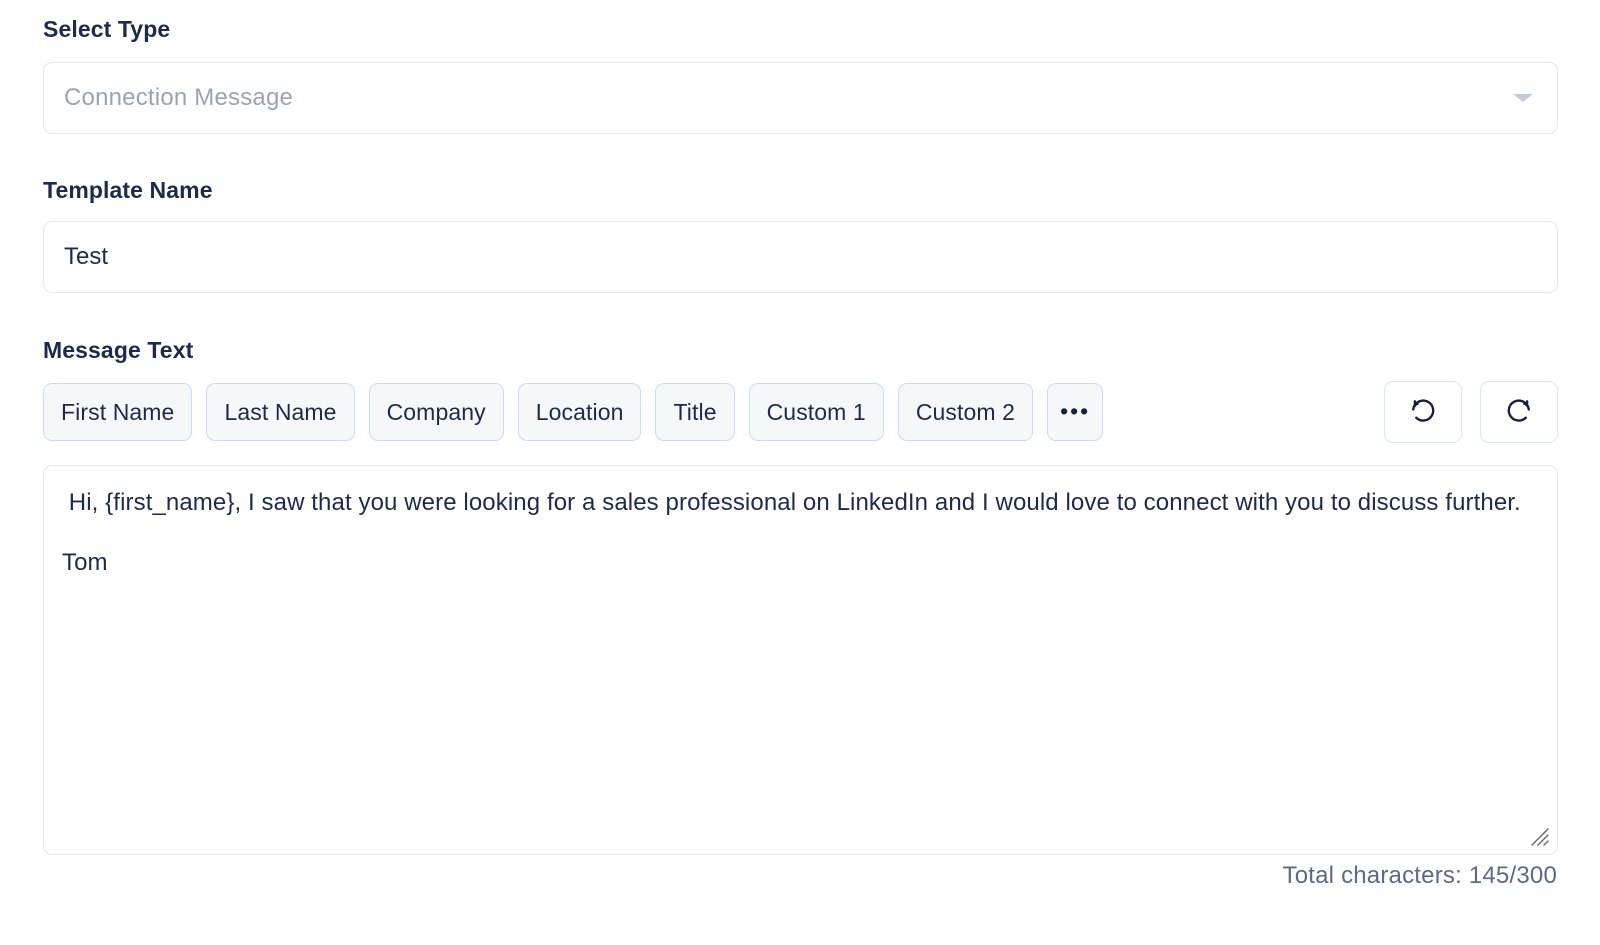 The image size is (1600, 945). I want to click on chevron-down-icon, so click(1523, 98).